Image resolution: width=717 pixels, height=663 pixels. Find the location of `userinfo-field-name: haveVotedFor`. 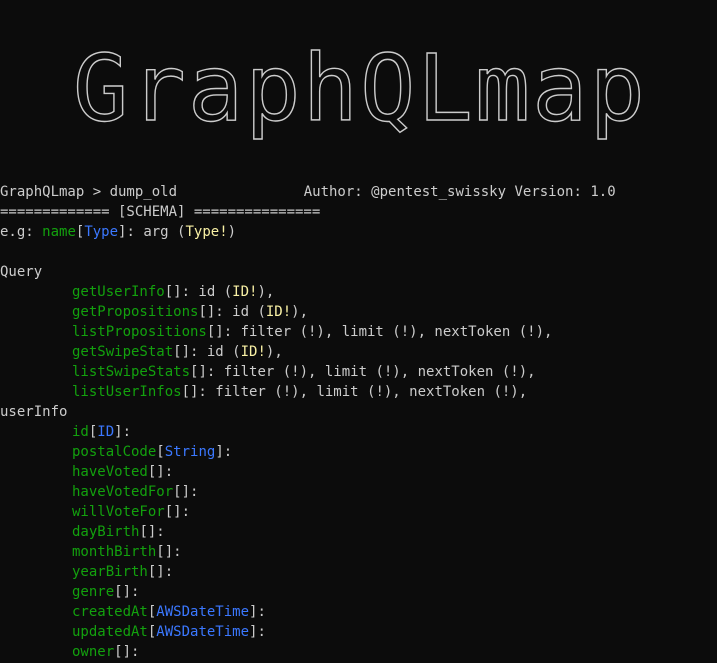

userinfo-field-name: haveVotedFor is located at coordinates (123, 492).